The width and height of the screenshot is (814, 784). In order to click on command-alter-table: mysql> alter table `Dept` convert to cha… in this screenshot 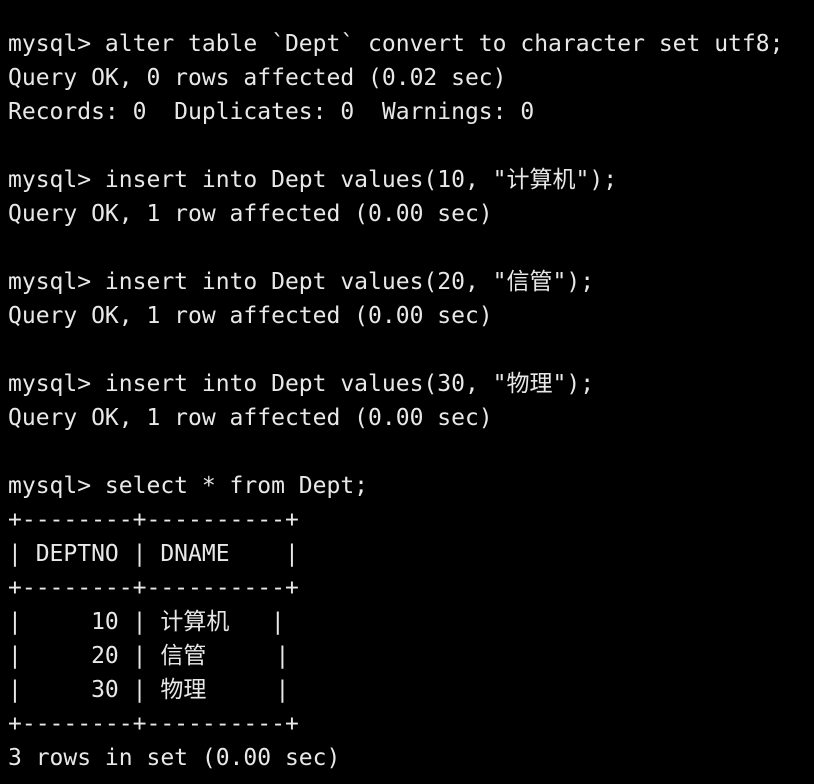, I will do `click(396, 44)`.